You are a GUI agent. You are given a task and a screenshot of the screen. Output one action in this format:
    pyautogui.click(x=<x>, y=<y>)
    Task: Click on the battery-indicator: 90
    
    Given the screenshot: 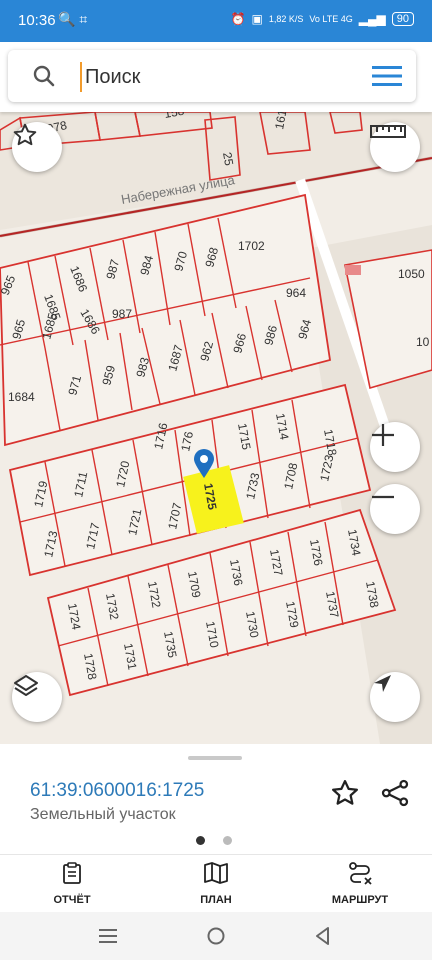 What is the action you would take?
    pyautogui.click(x=402, y=19)
    